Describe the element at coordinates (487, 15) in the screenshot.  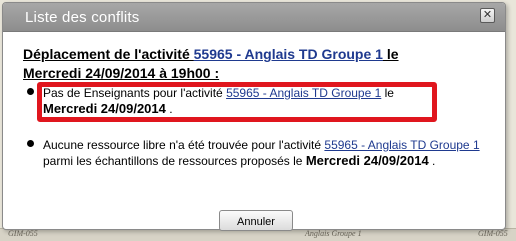
I see `close-icon: ✕` at that location.